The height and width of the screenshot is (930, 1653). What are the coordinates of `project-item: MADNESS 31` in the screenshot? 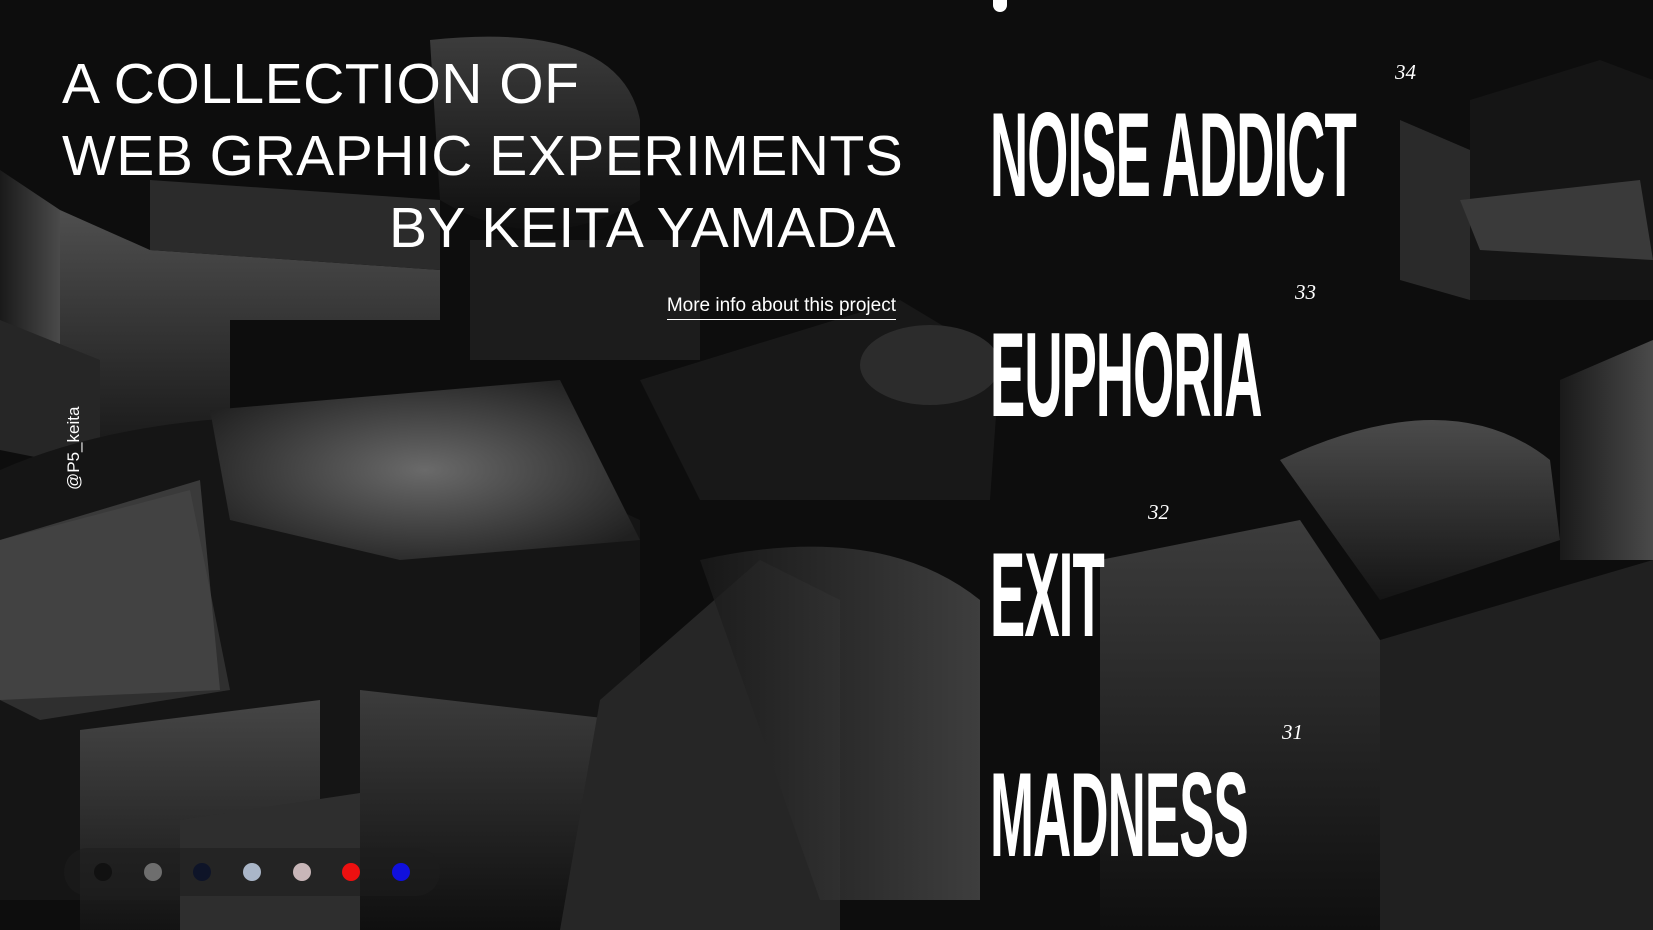 It's located at (1321, 822).